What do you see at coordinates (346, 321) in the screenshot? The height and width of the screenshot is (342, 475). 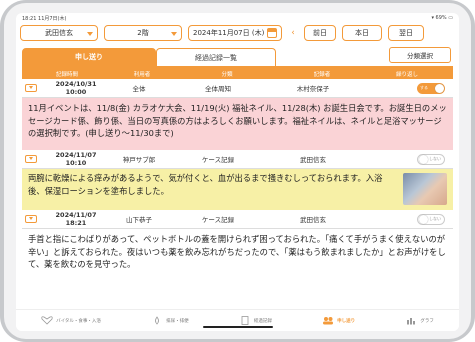 I see `nav-handover-label: 申し送り` at bounding box center [346, 321].